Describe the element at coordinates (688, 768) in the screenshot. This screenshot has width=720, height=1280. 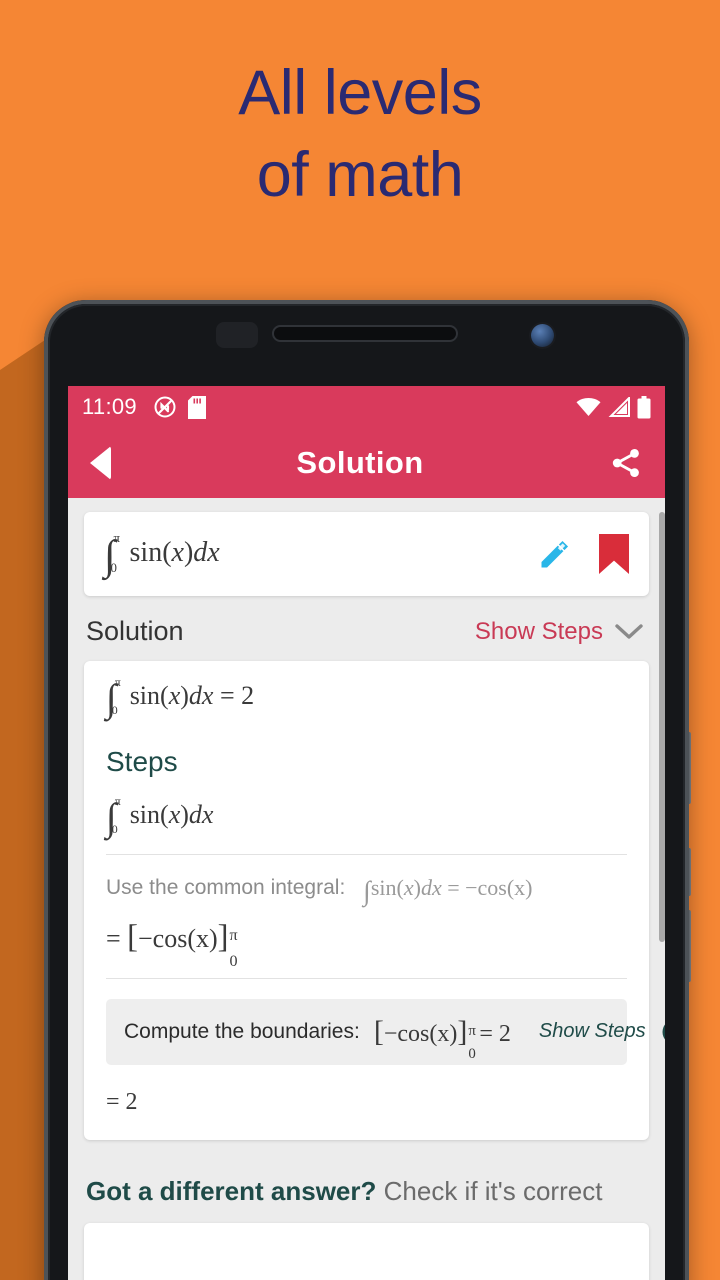
I see `power-button` at that location.